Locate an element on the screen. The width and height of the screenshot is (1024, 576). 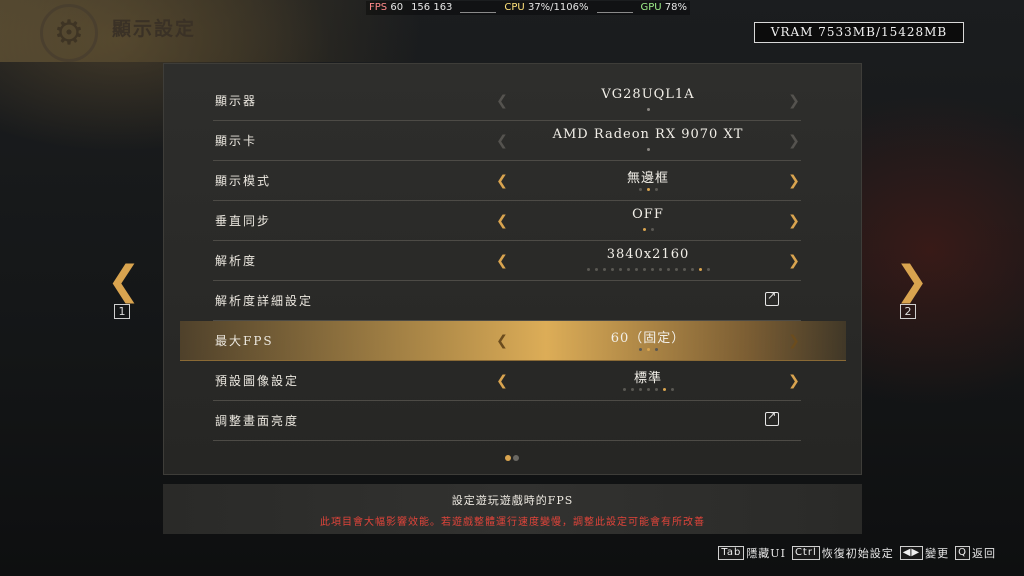
setting-value: 60（固定） is located at coordinates (648, 338).